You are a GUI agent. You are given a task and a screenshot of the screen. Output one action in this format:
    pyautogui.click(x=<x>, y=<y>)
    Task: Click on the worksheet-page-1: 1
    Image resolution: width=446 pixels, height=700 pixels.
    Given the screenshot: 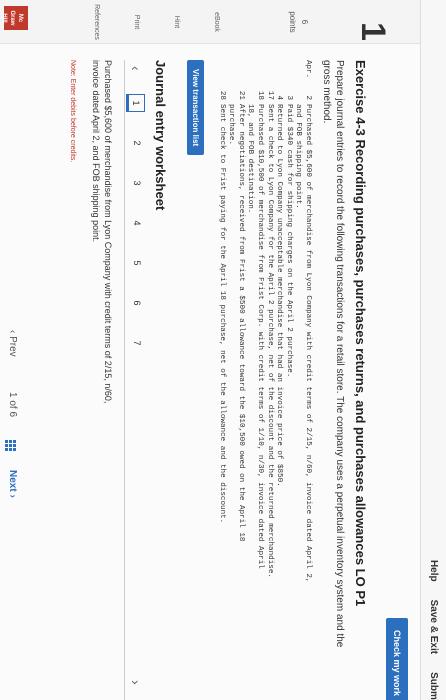 What is the action you would take?
    pyautogui.click(x=135, y=103)
    